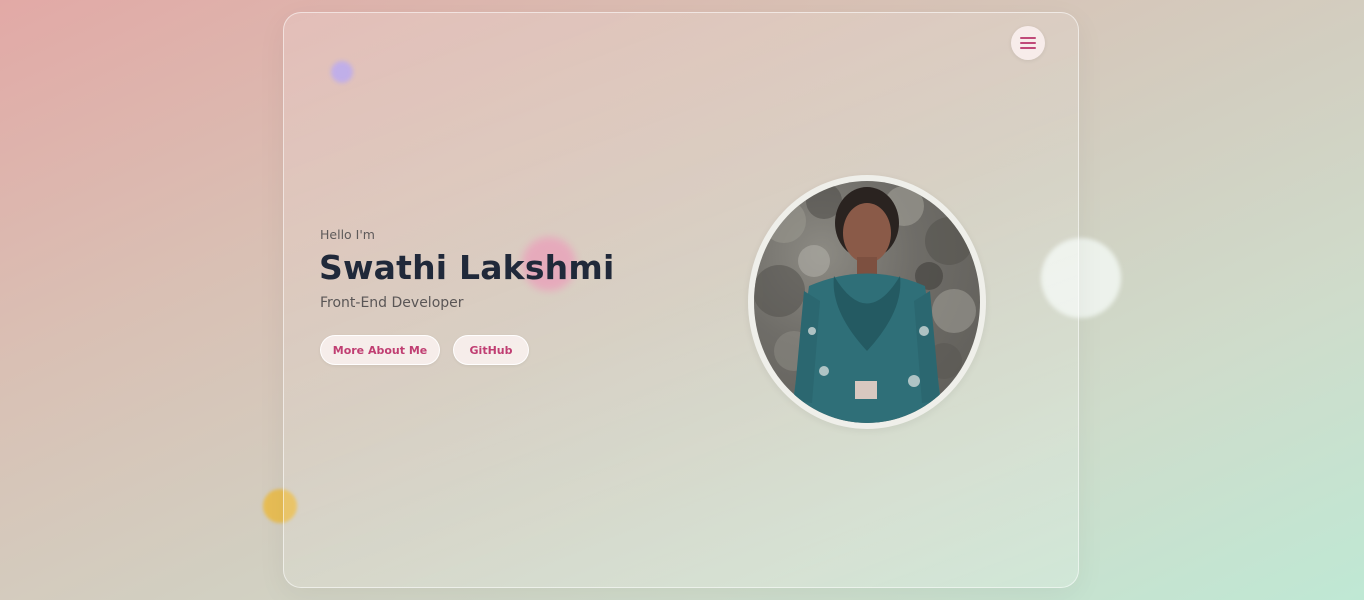  What do you see at coordinates (467, 267) in the screenshot?
I see `hero-name: Swathi Lakshmi` at bounding box center [467, 267].